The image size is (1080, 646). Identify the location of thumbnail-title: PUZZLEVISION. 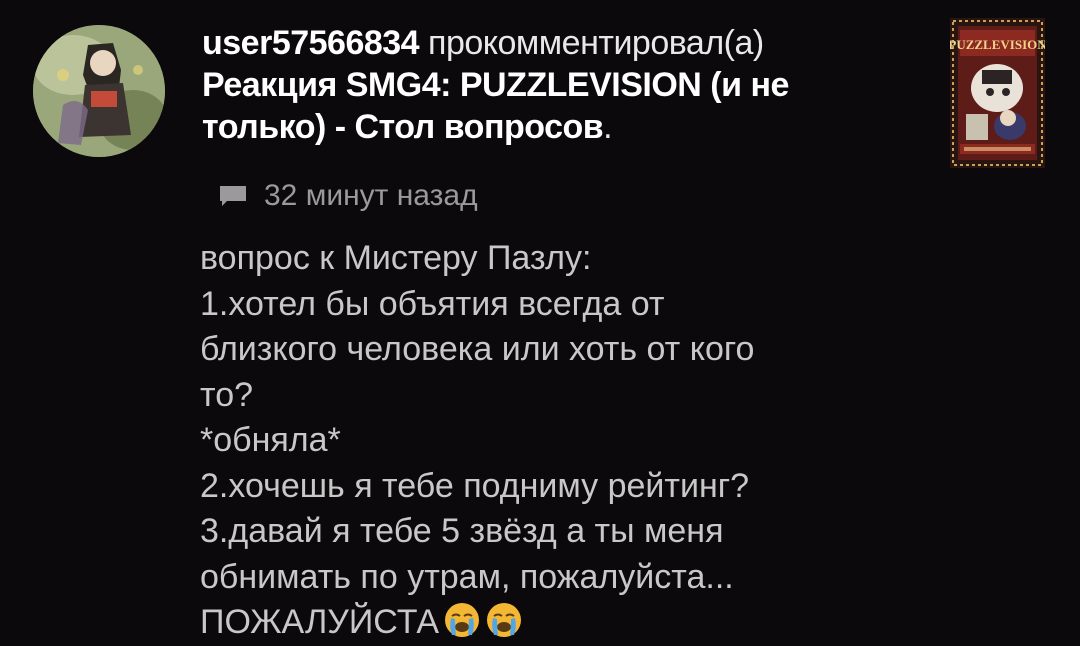
(997, 44).